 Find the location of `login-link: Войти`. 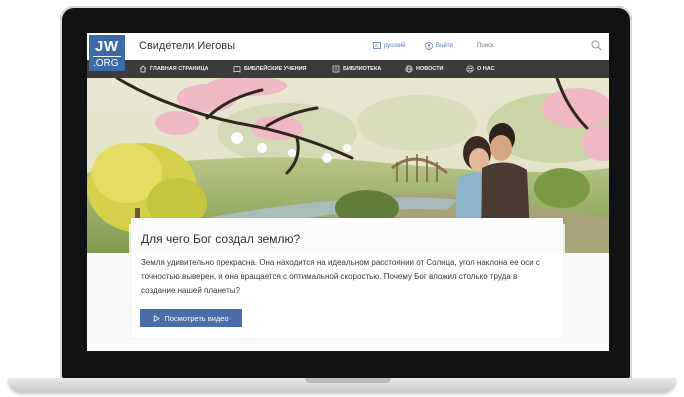

login-link: Войти is located at coordinates (439, 46).